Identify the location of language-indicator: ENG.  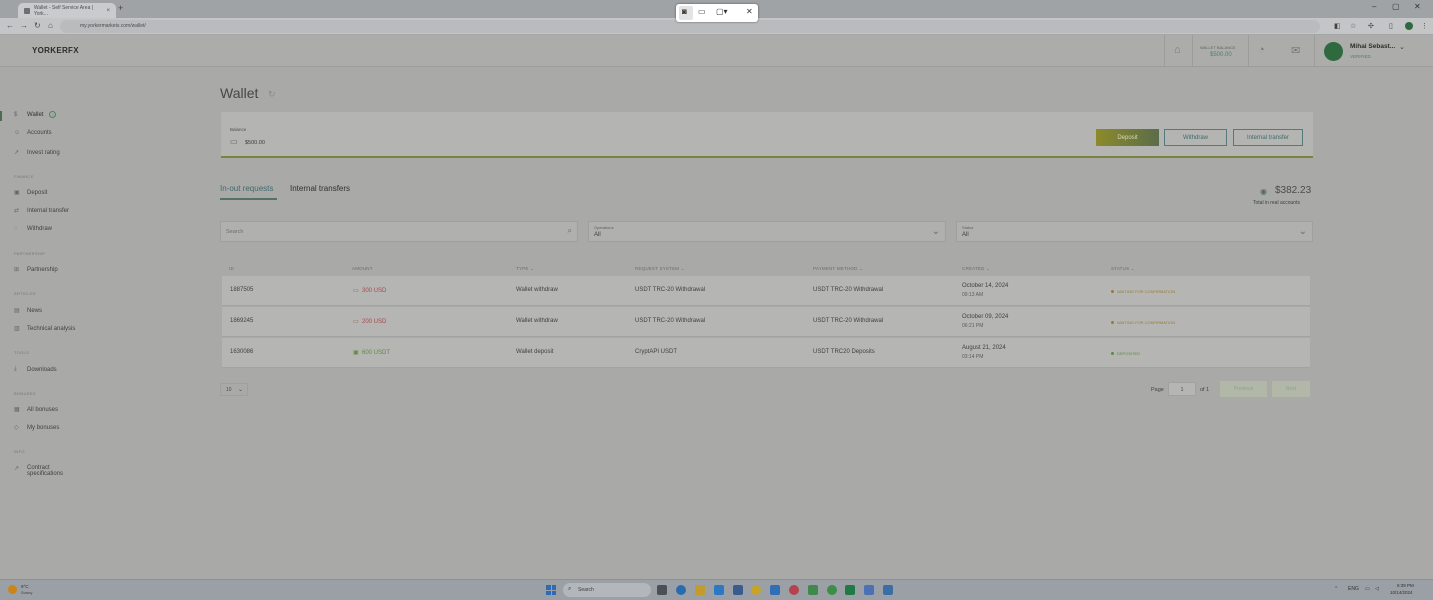
(1353, 589).